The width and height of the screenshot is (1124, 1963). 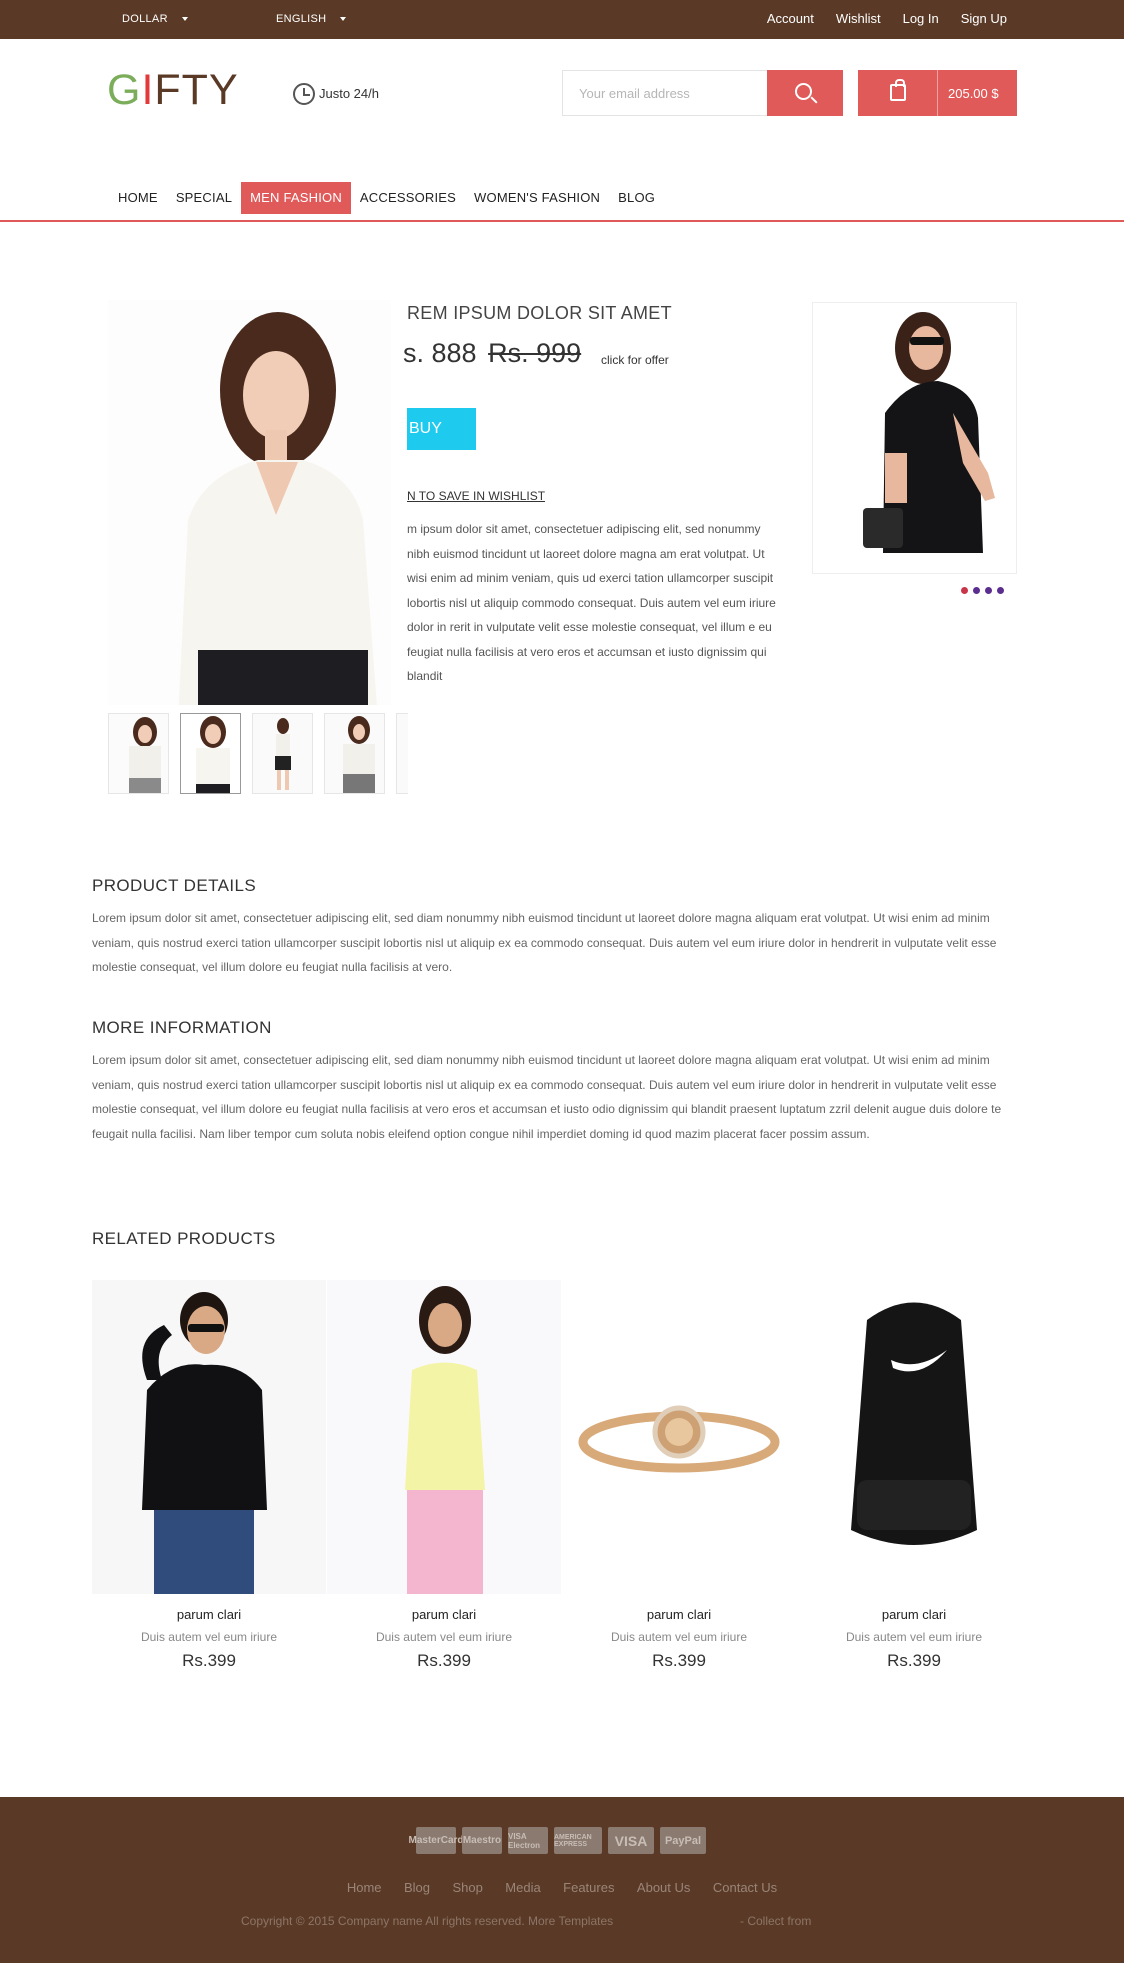 I want to click on nav-special: SPECIAL, so click(x=204, y=198).